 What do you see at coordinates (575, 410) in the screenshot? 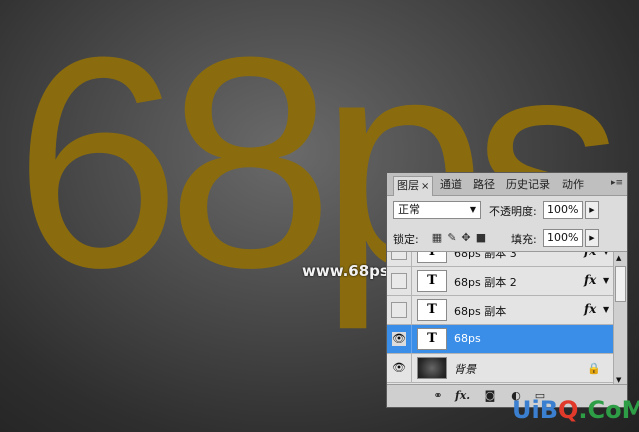
I see `brand-logo: UiBQ.CoM` at bounding box center [575, 410].